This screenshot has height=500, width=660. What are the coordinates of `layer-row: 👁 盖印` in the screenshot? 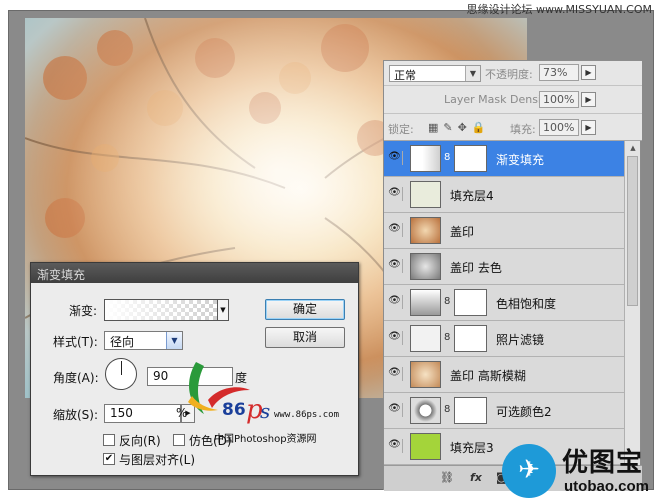 It's located at (505, 231).